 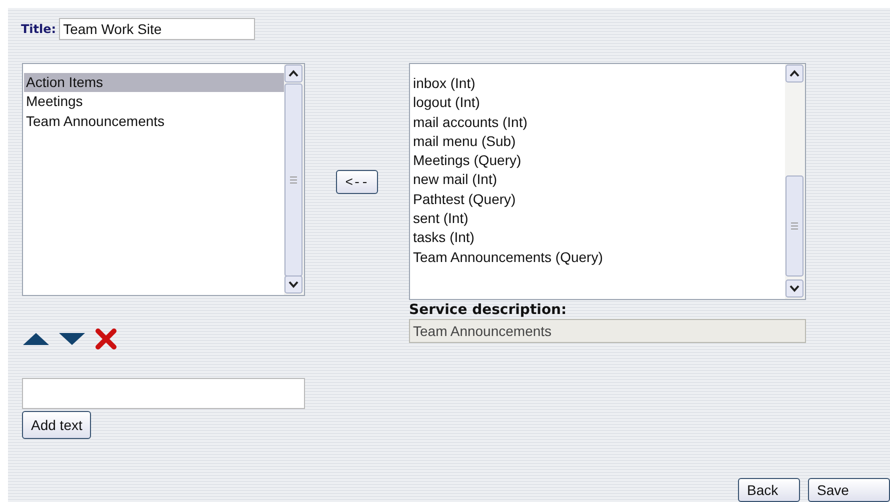 I want to click on selected-services-list: Action Items Meetings Team Announcements, so click(x=163, y=179).